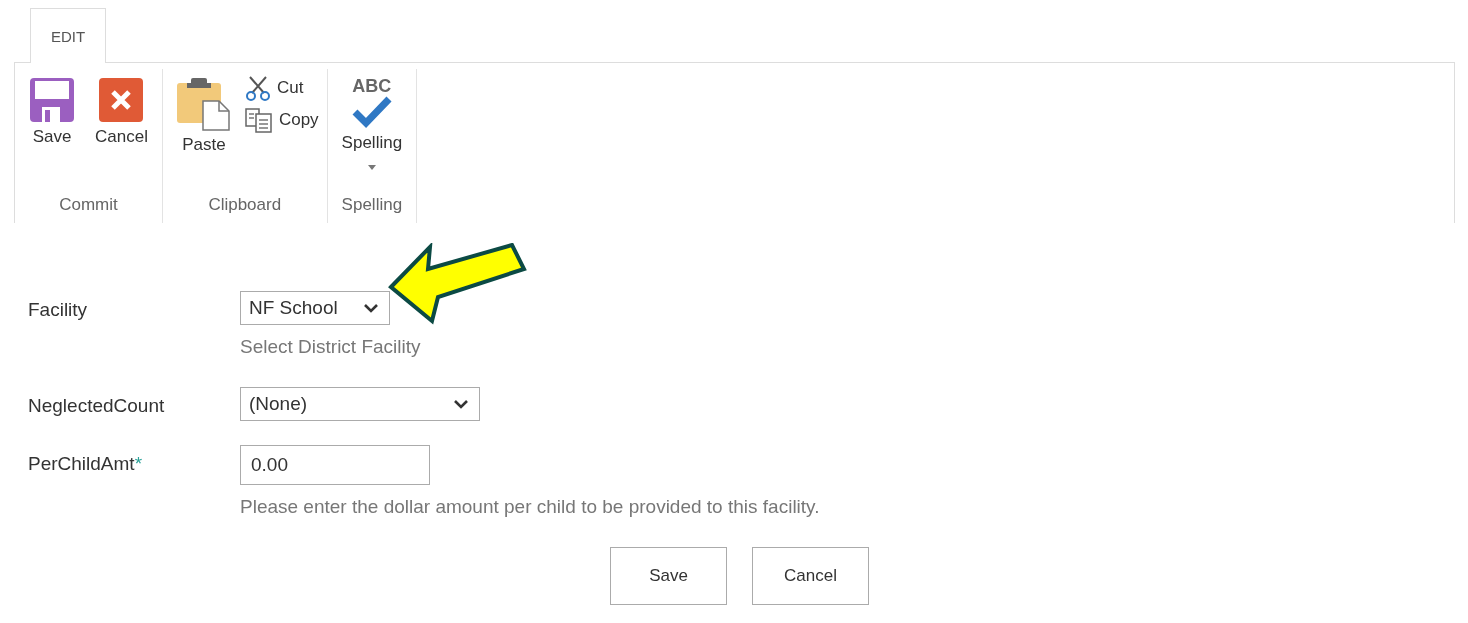 The height and width of the screenshot is (623, 1468). Describe the element at coordinates (335, 465) in the screenshot. I see `input-field: 0.00` at that location.